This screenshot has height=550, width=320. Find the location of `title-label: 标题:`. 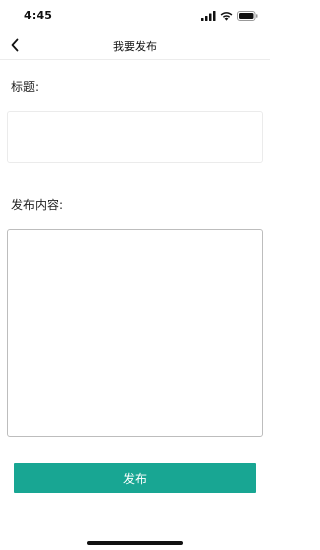

title-label: 标题: is located at coordinates (25, 87).